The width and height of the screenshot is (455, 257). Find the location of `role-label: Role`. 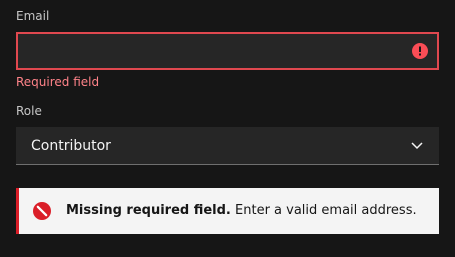

role-label: Role is located at coordinates (29, 111).